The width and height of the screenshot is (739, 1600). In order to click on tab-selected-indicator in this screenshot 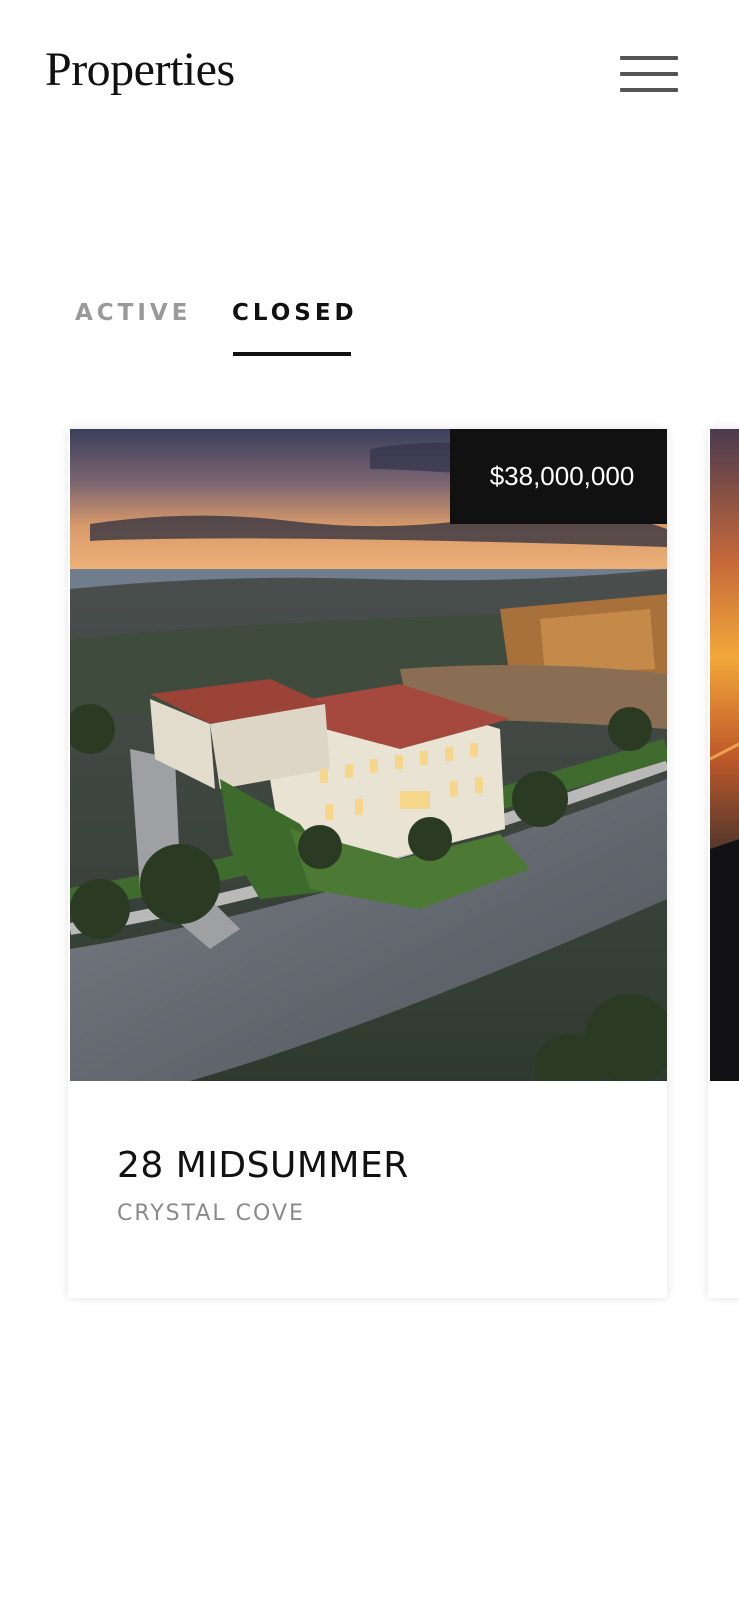, I will do `click(292, 354)`.